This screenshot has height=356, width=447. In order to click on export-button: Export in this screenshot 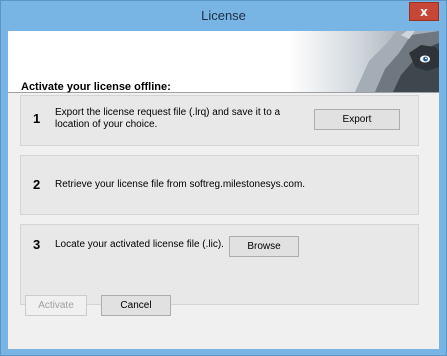, I will do `click(357, 119)`.